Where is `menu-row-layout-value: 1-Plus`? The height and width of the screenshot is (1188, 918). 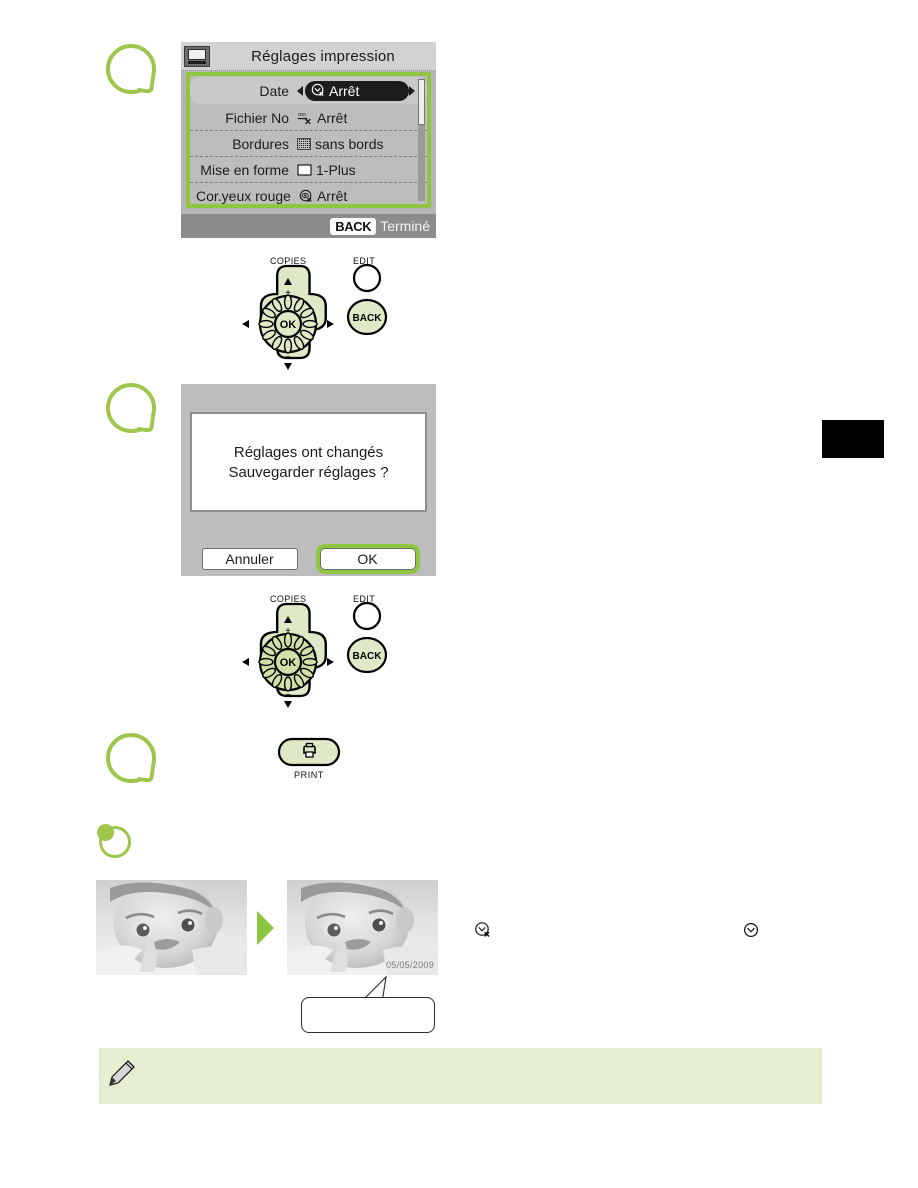 menu-row-layout-value: 1-Plus is located at coordinates (336, 169).